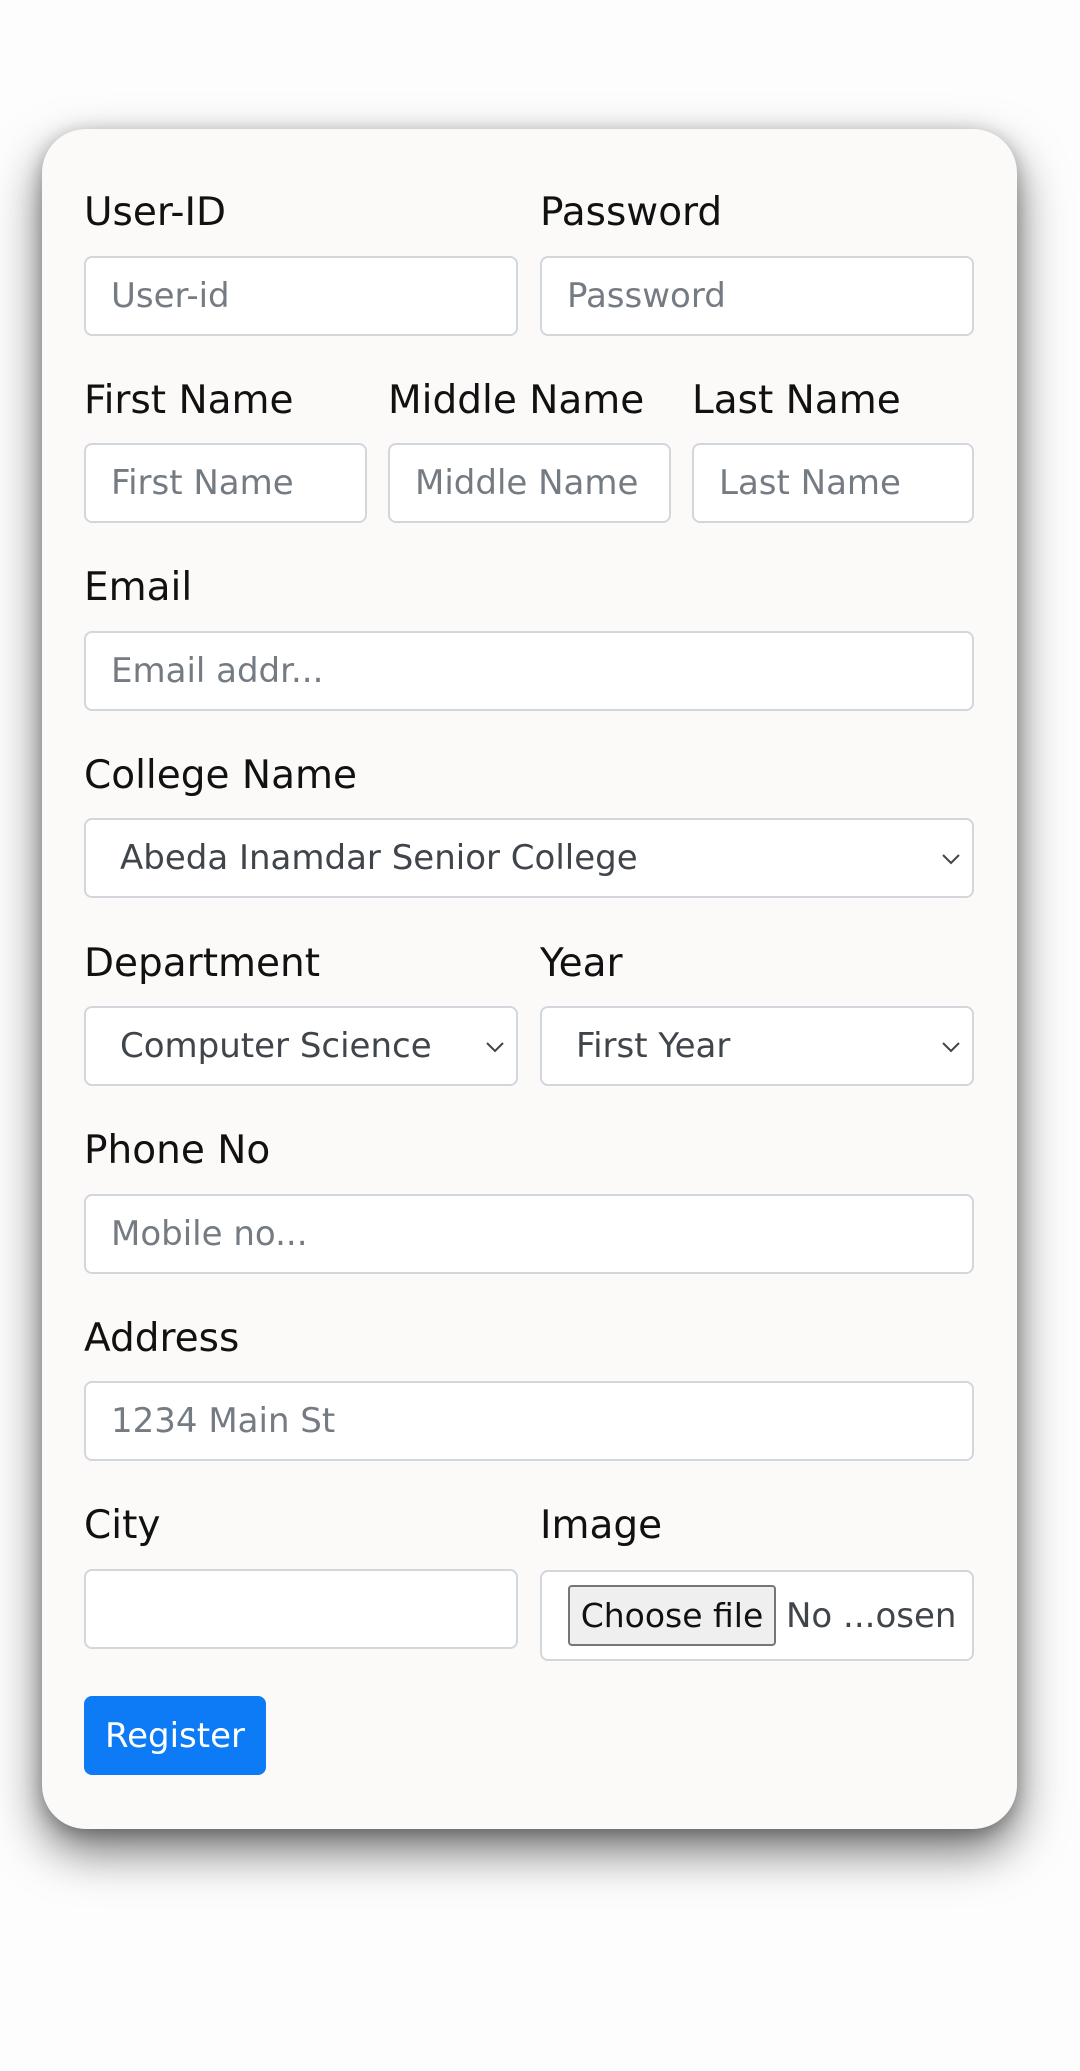  What do you see at coordinates (833, 483) in the screenshot?
I see `last-name-input` at bounding box center [833, 483].